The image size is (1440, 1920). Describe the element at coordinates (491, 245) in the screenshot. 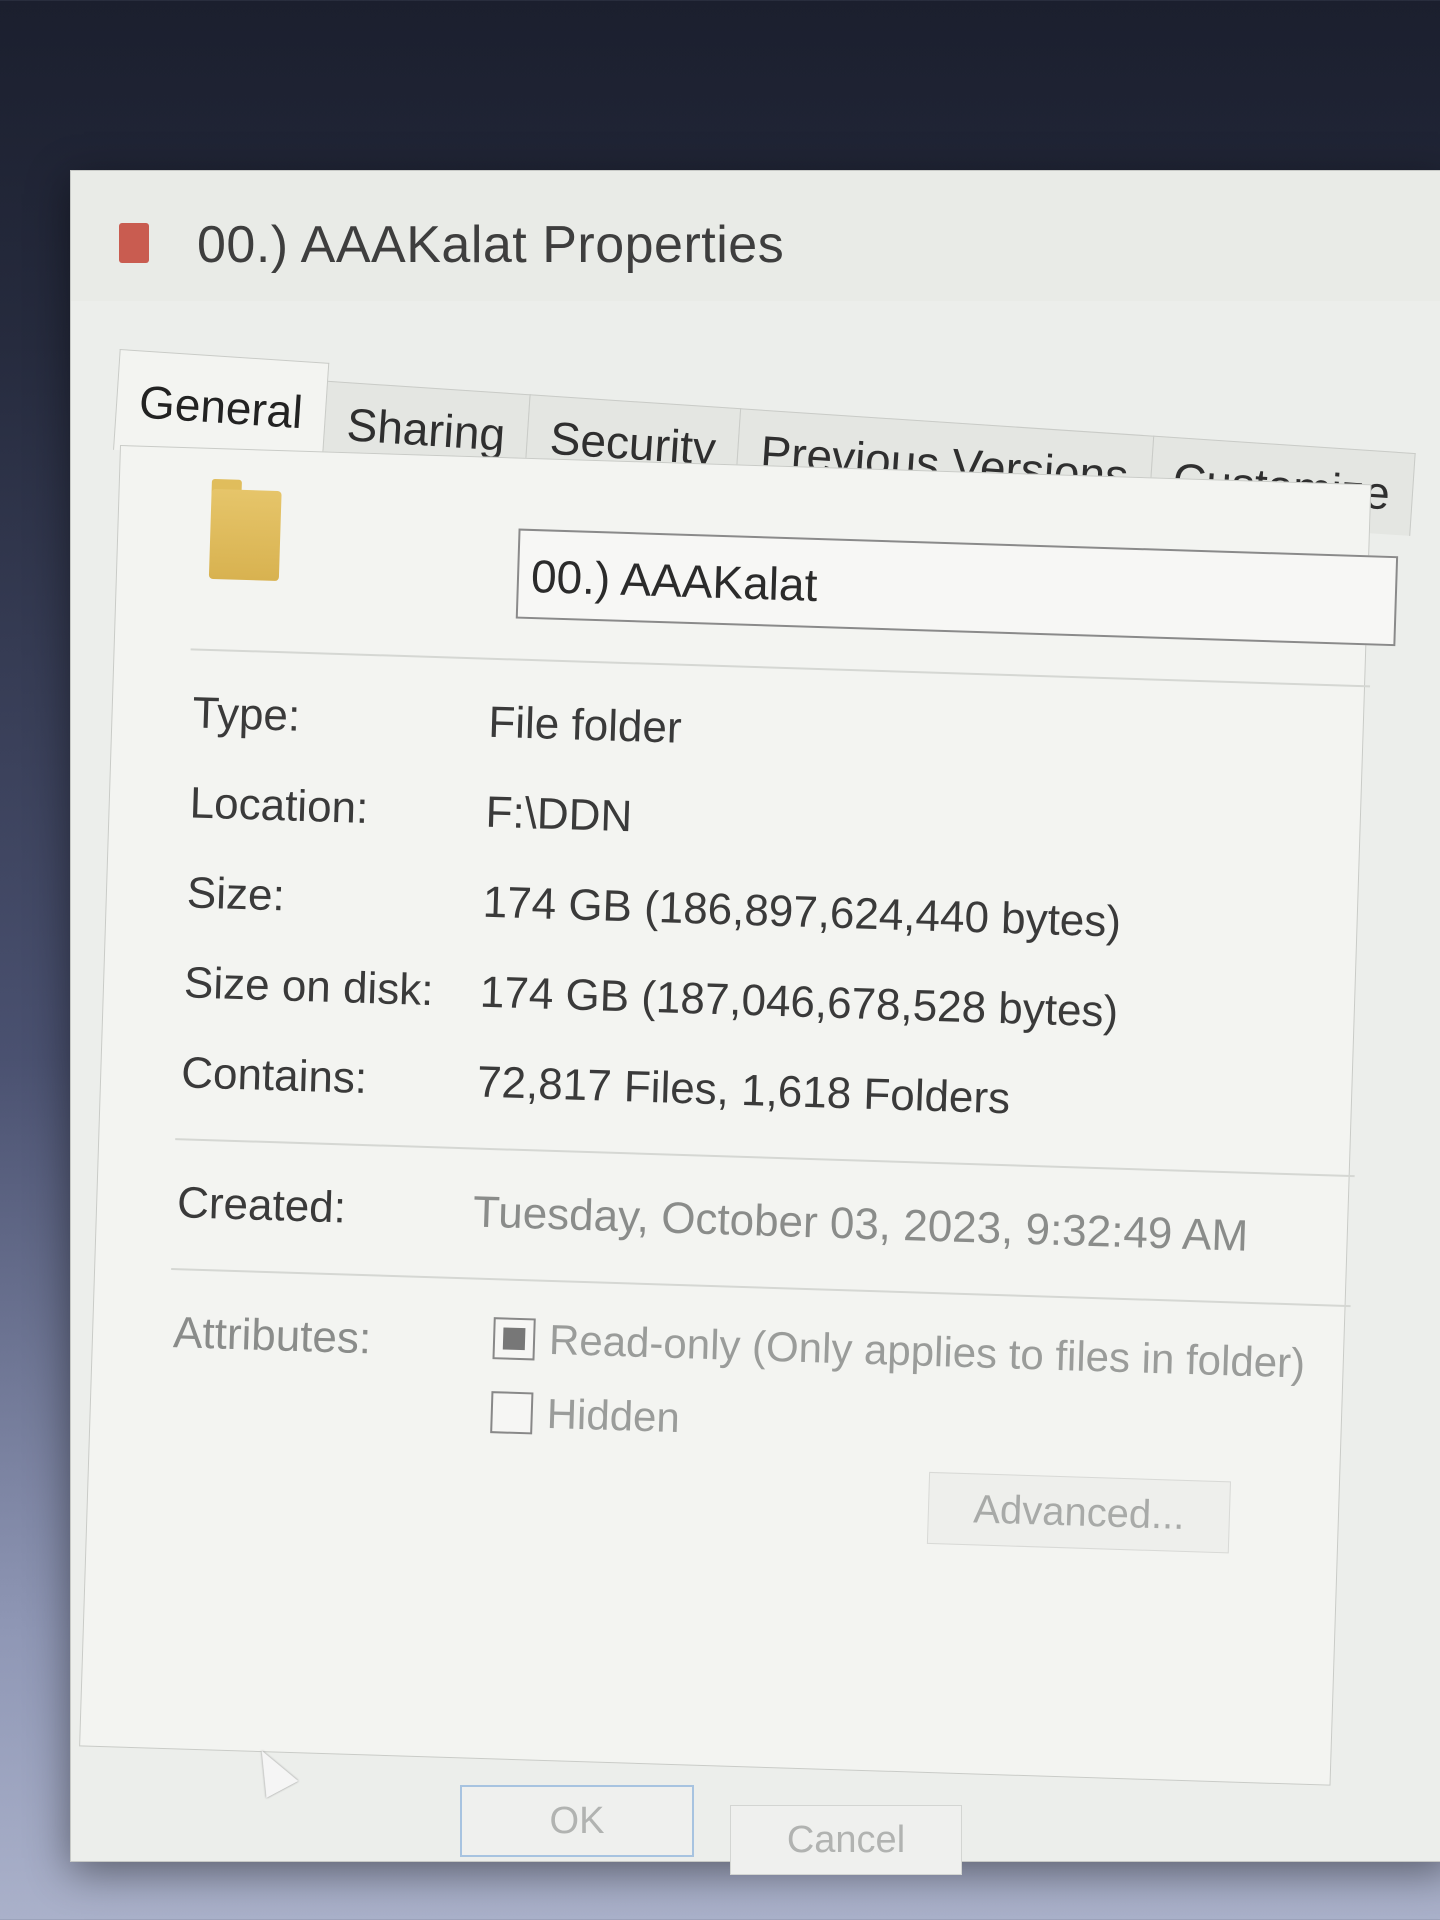

I see `window-title: 00.) AAAKalat Properties` at that location.